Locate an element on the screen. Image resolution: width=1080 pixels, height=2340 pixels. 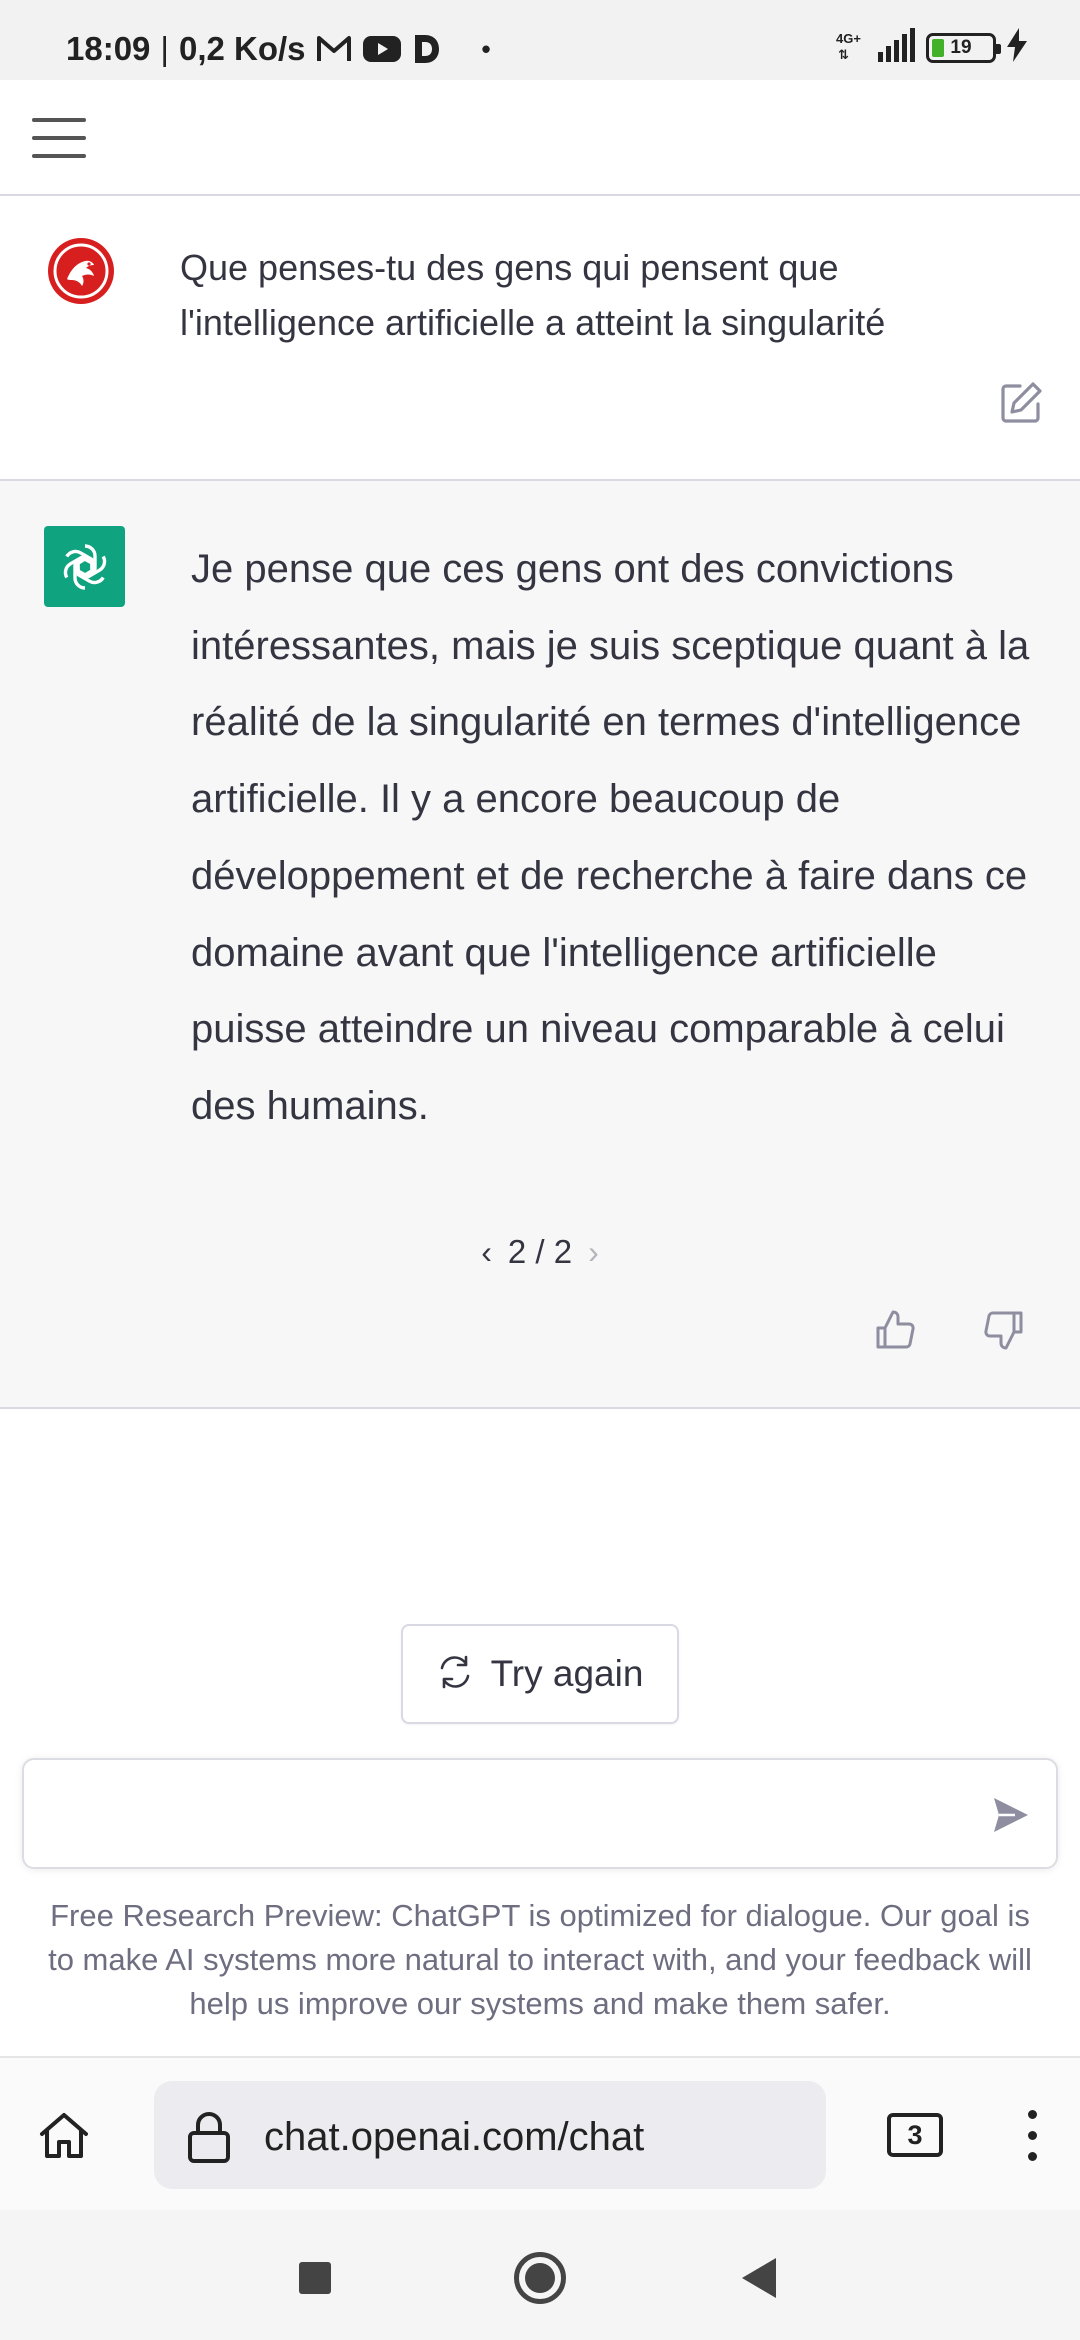
address-bar: chat.openai.com/chat is located at coordinates (490, 2135).